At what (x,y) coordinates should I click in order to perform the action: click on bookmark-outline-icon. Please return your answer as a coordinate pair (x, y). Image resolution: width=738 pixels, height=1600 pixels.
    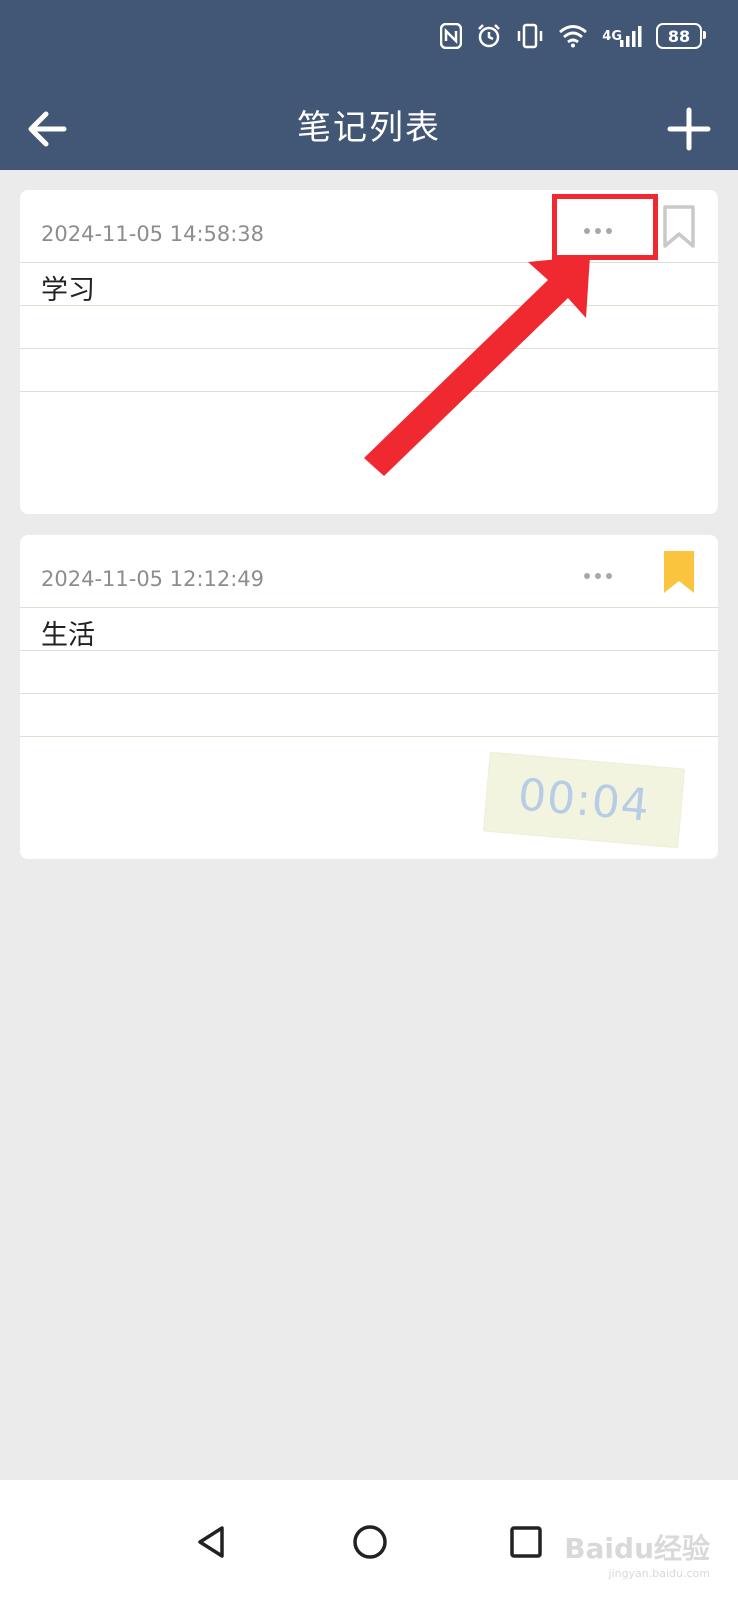
    Looking at the image, I should click on (679, 226).